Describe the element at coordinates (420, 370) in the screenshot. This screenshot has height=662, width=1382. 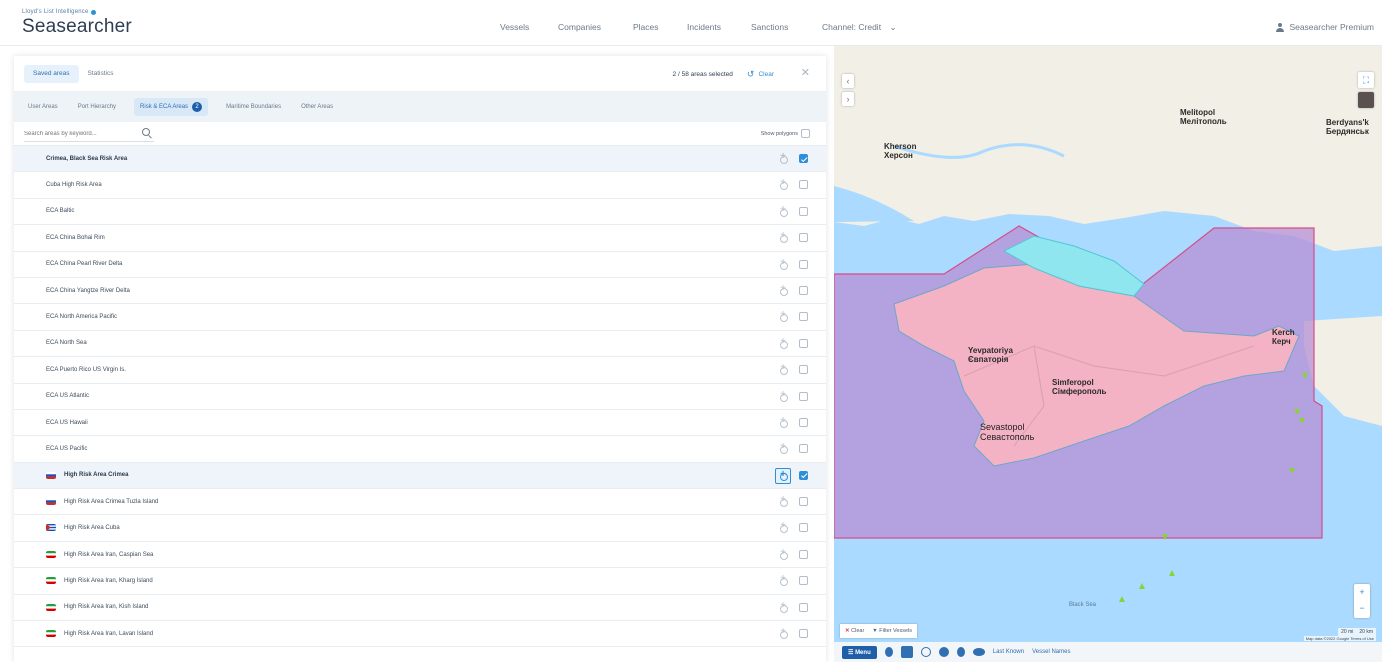
I see `area-row: ECA Puerto Rico US Virgin Is.` at that location.